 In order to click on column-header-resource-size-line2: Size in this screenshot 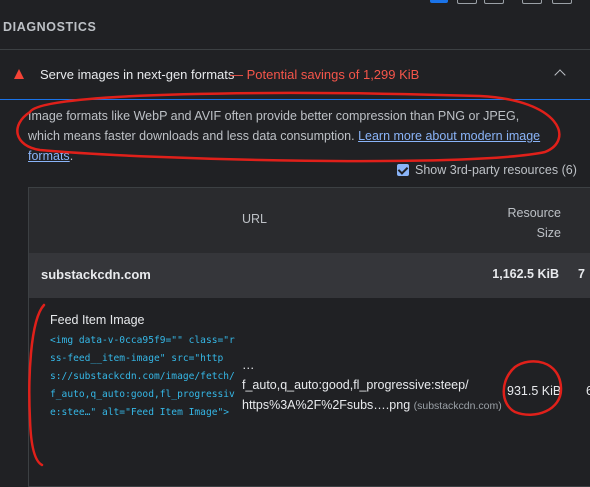, I will do `click(548, 233)`.